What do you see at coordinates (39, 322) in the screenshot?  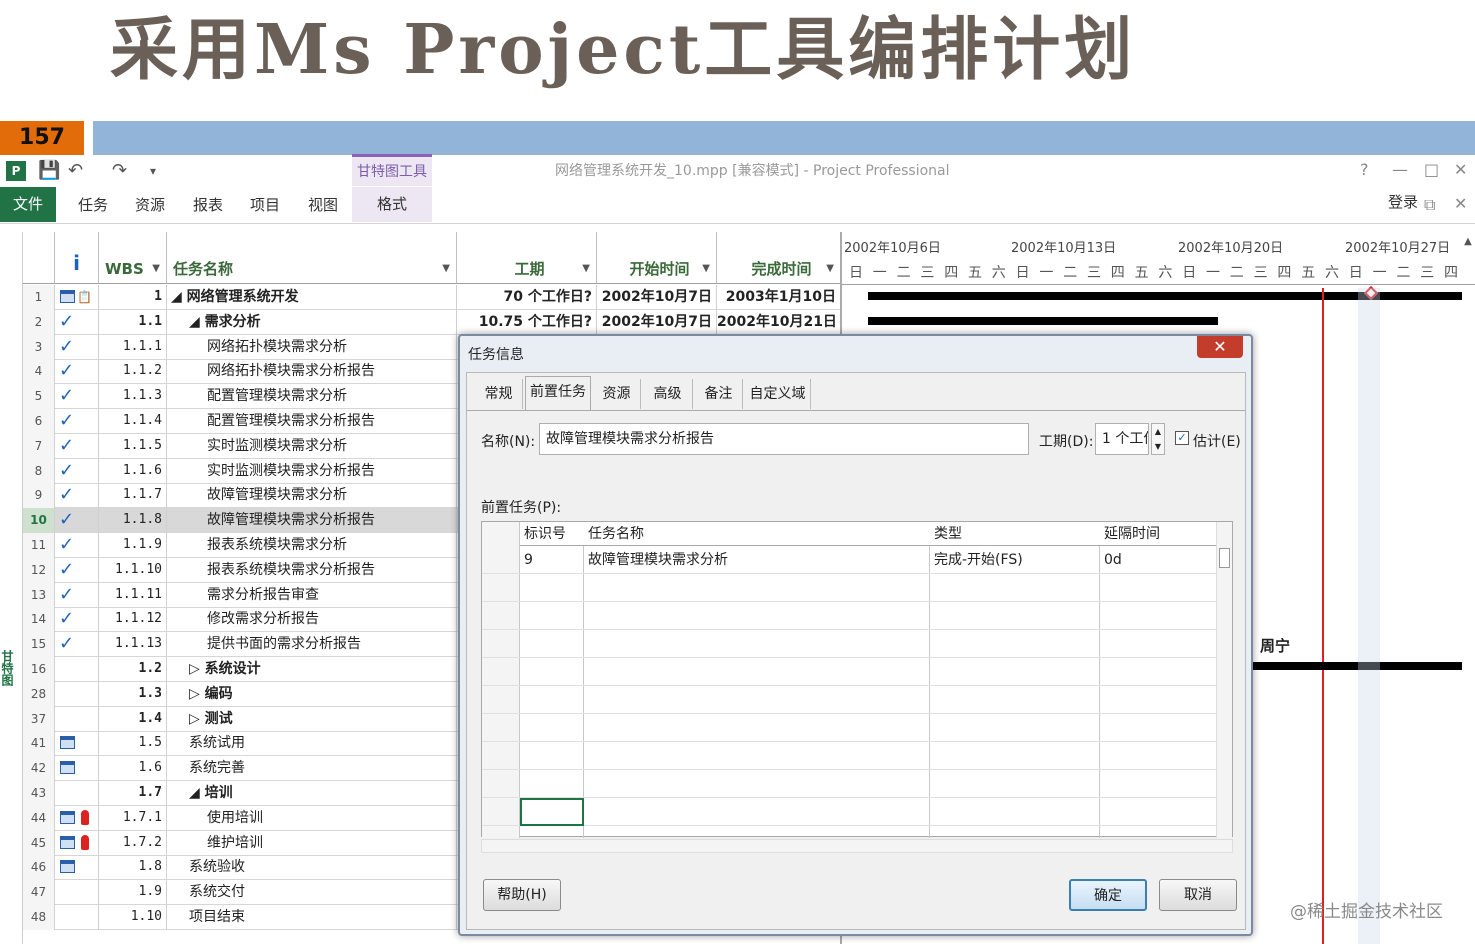 I see `row-id: 2` at bounding box center [39, 322].